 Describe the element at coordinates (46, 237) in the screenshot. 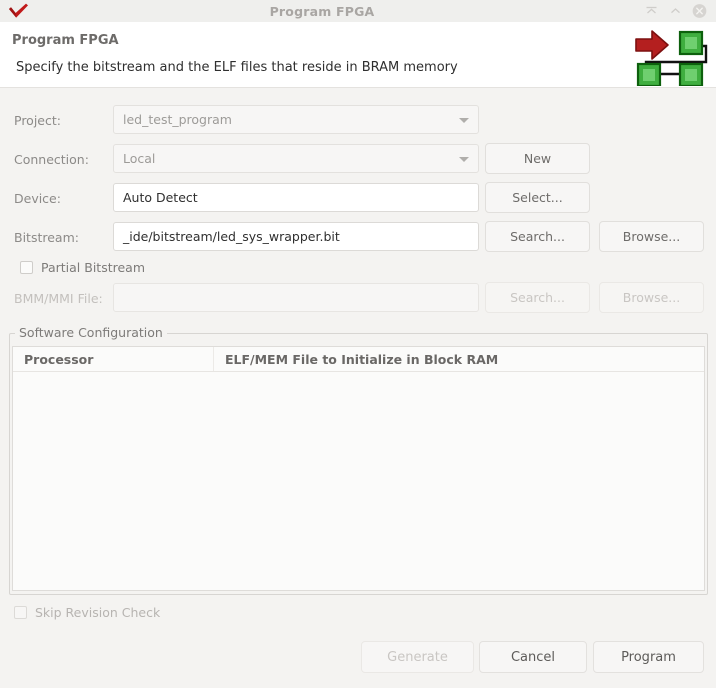

I see `bitstream-label: Bitstream:` at that location.